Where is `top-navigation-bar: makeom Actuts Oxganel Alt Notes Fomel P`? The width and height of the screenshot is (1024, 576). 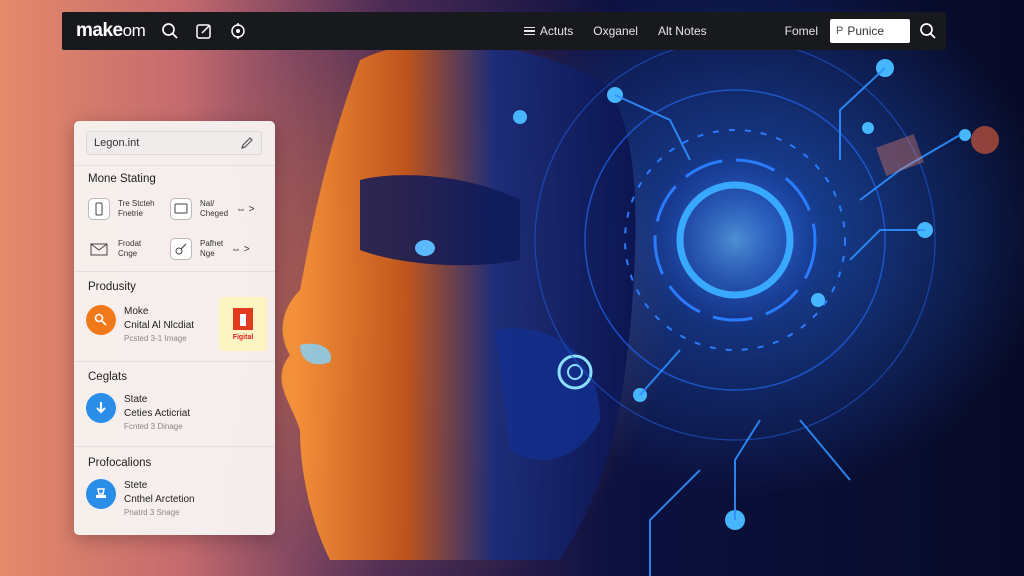 top-navigation-bar: makeom Actuts Oxganel Alt Notes Fomel P is located at coordinates (504, 31).